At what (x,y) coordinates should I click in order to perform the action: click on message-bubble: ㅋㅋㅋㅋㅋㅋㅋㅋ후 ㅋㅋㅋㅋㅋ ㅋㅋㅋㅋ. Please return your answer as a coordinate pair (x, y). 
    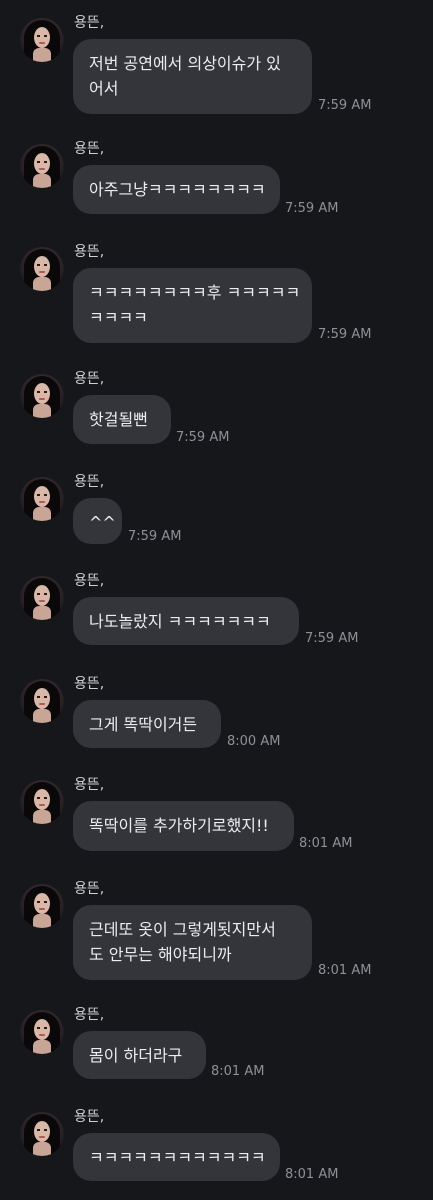
    Looking at the image, I should click on (192, 305).